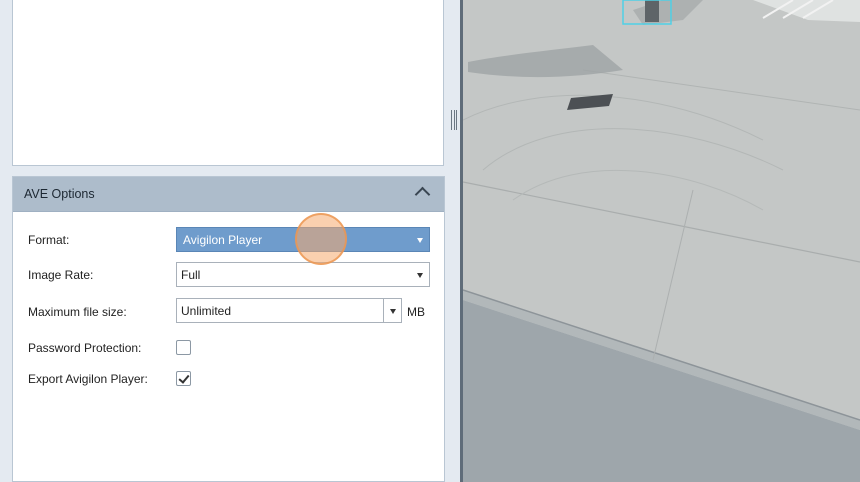 This screenshot has height=482, width=860. What do you see at coordinates (183, 347) in the screenshot?
I see `password-protection-checkbox` at bounding box center [183, 347].